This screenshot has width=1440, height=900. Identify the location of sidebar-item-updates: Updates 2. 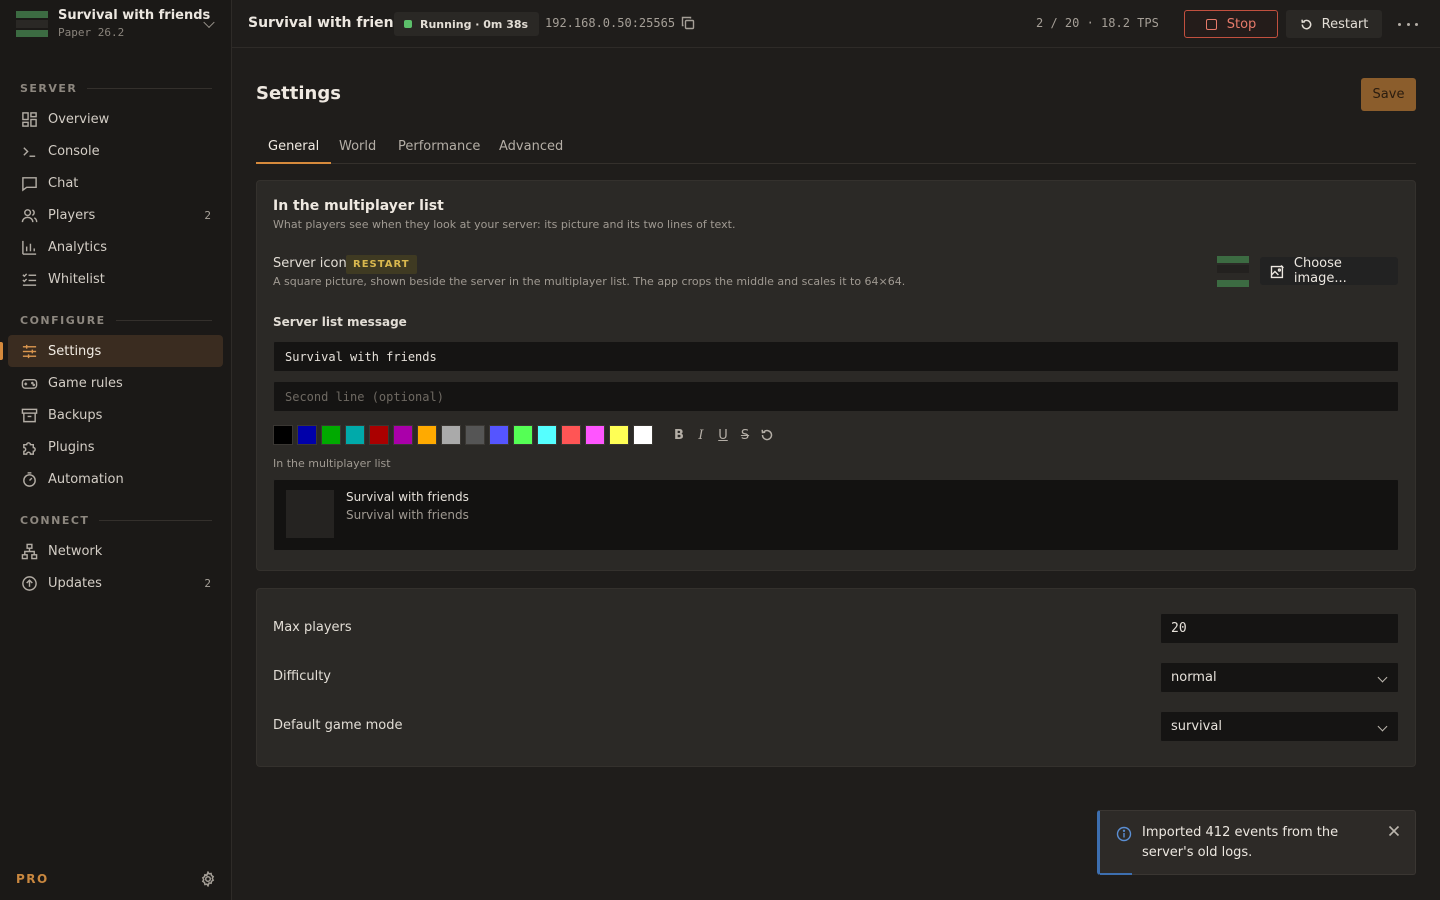
(115, 583).